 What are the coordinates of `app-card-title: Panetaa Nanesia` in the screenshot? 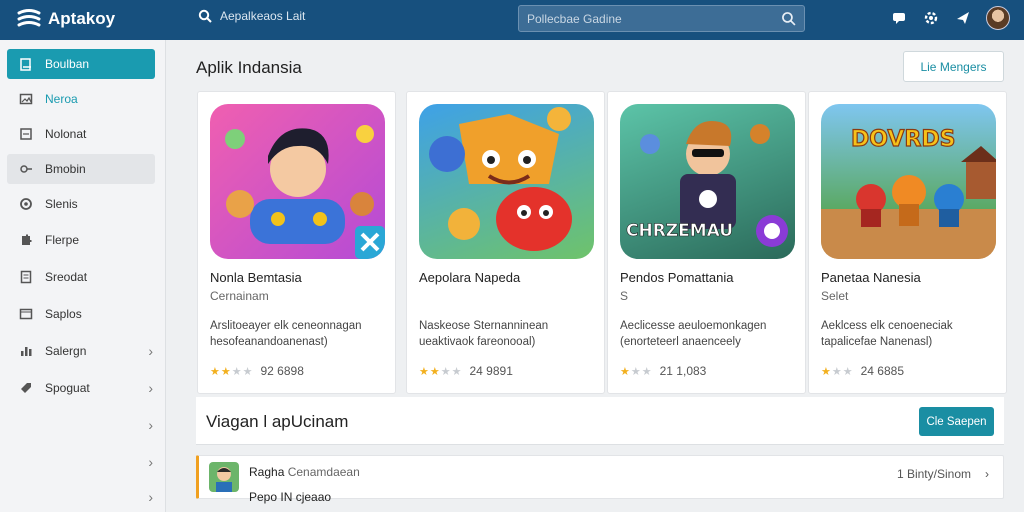 It's located at (871, 277).